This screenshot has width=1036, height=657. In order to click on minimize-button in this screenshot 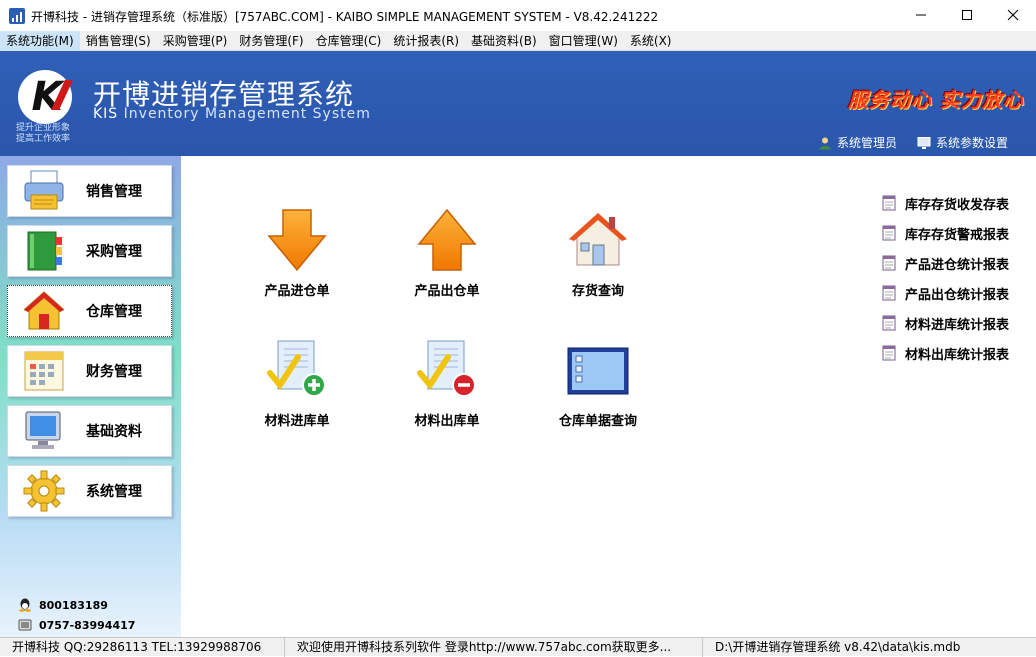, I will do `click(921, 15)`.